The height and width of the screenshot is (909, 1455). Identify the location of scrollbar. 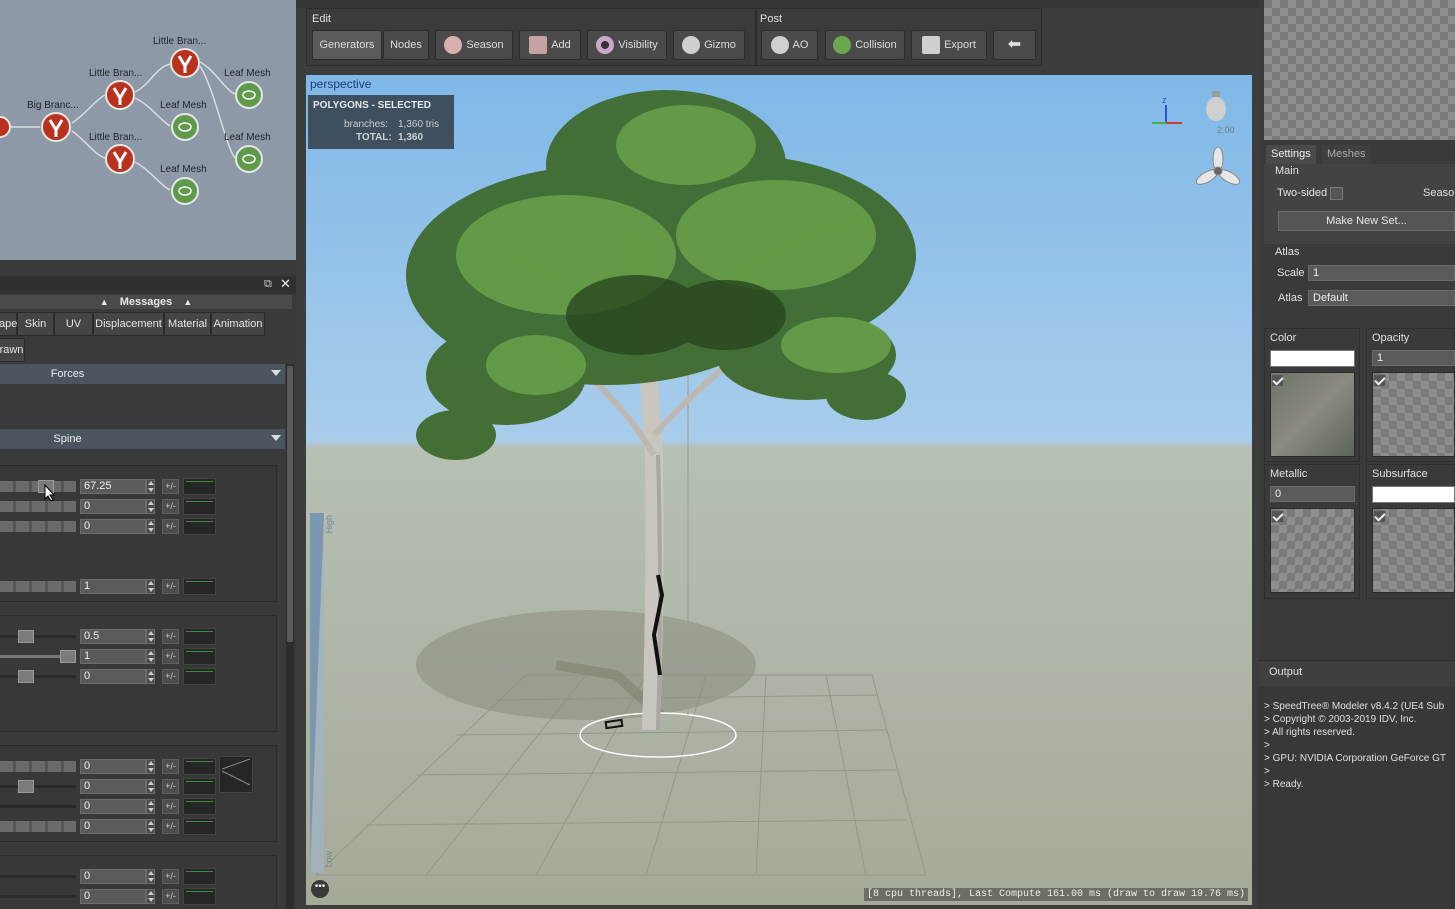
(290, 636).